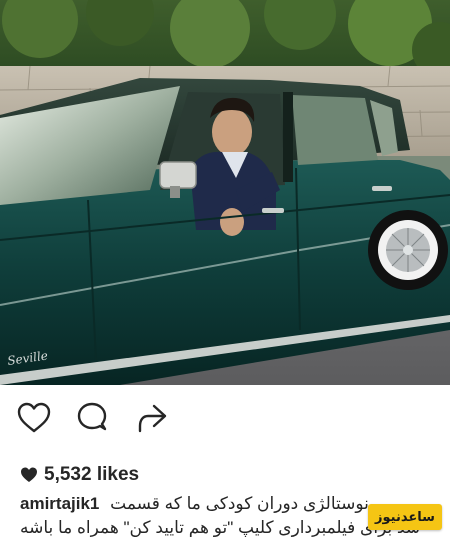  Describe the element at coordinates (239, 503) in the screenshot. I see `caption-text-1: نوستالژی دوران کودکی ما که قسمت` at that location.